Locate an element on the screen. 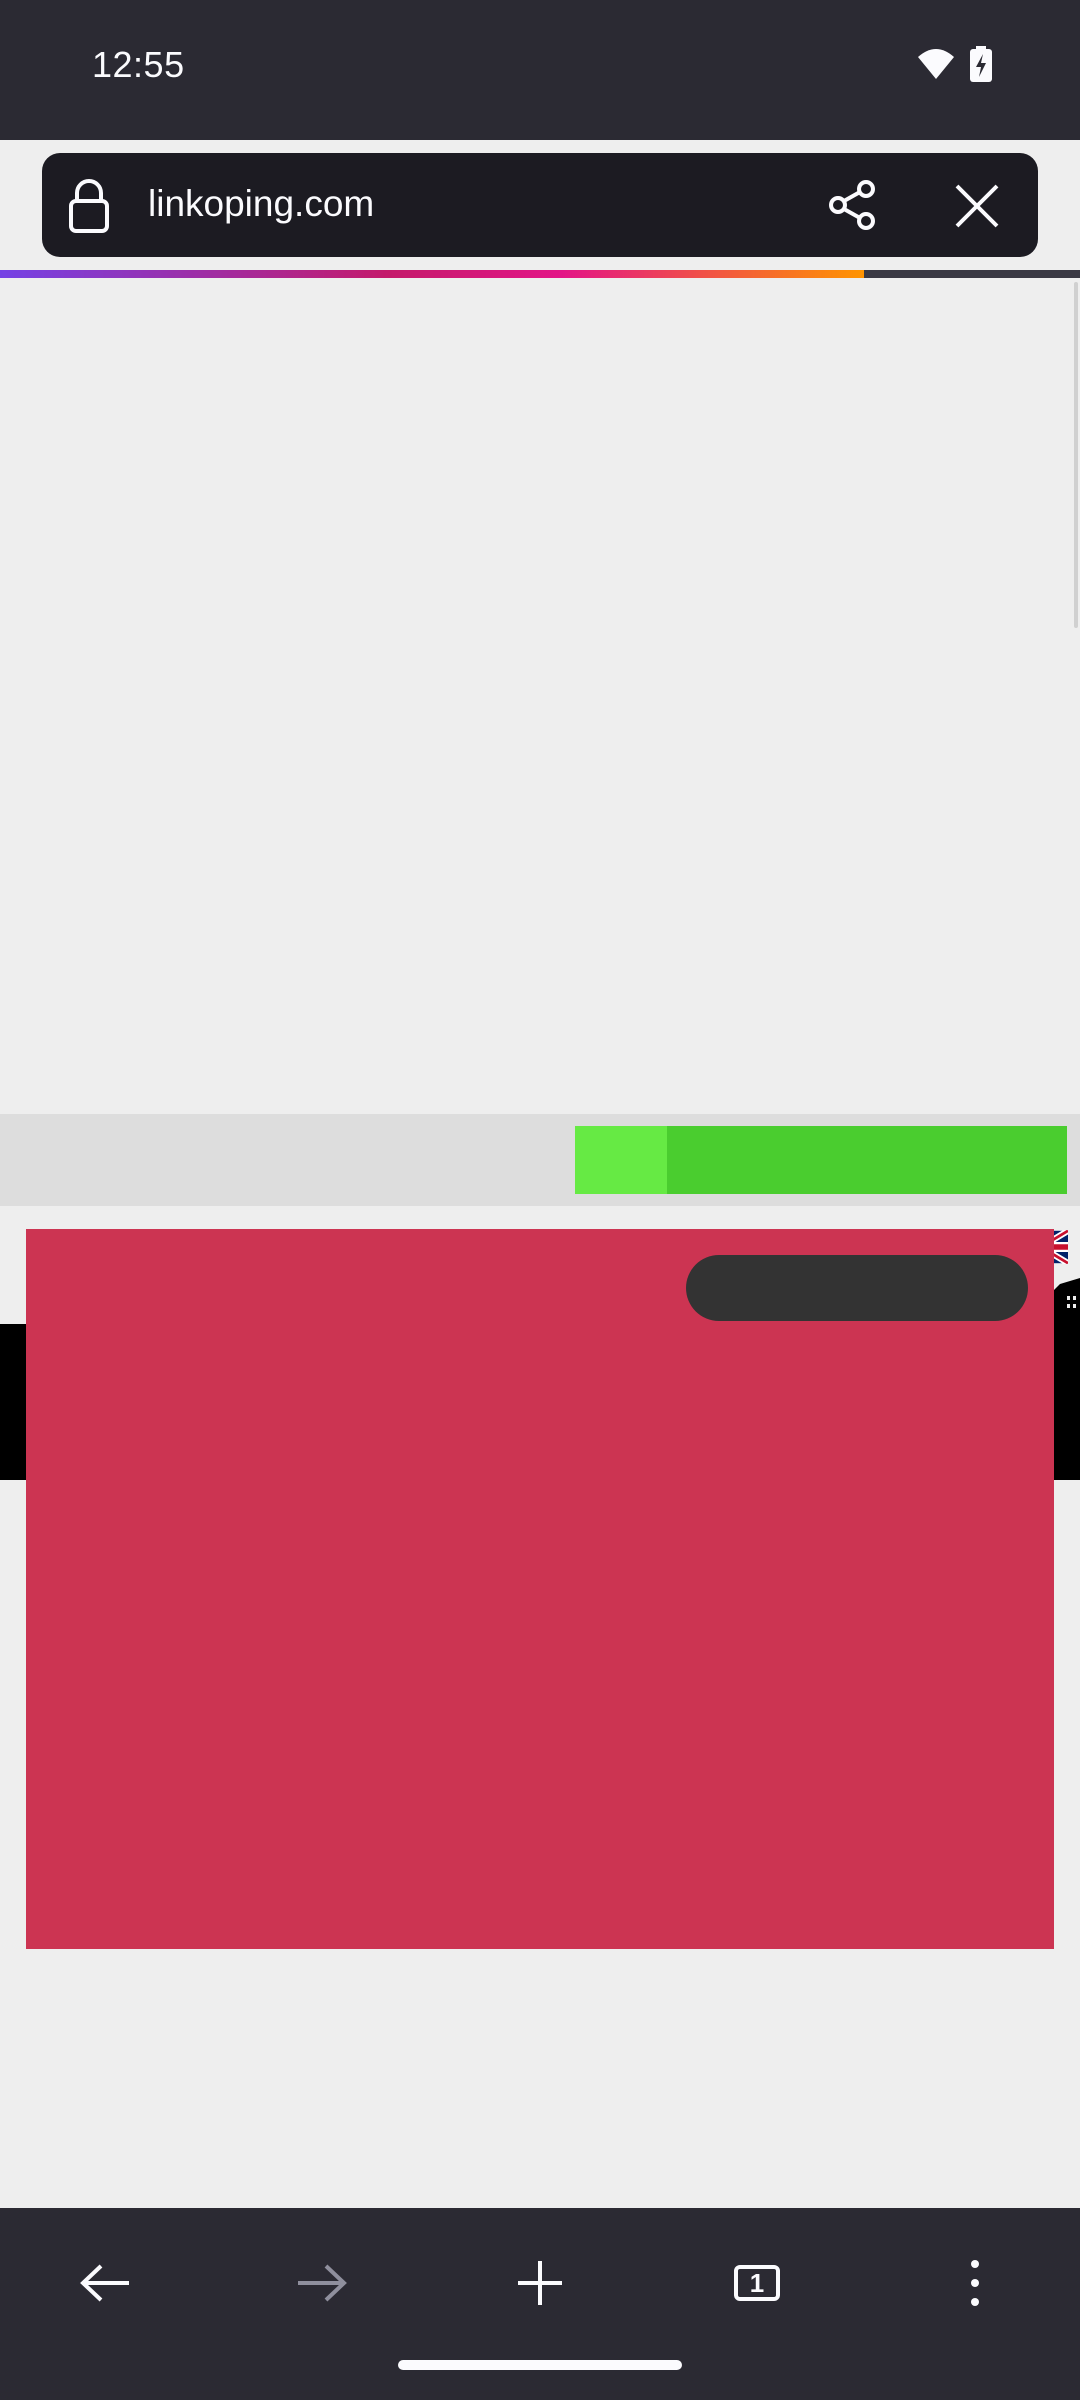  forward-button is located at coordinates (322, 2283).